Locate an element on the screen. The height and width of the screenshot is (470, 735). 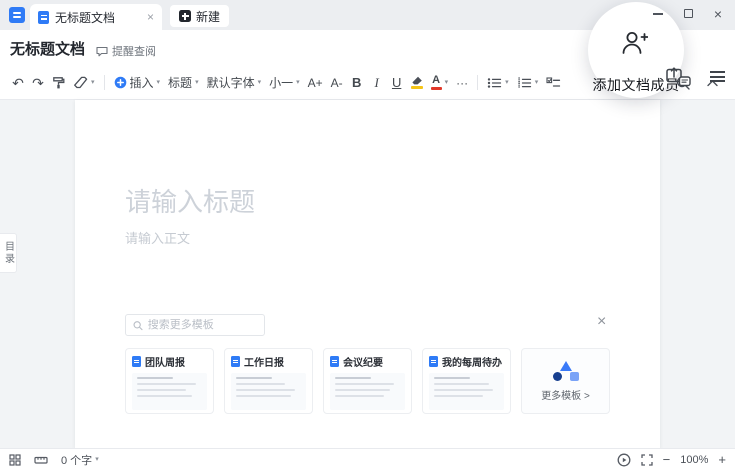
format-painter-icon is located at coordinates (59, 83).